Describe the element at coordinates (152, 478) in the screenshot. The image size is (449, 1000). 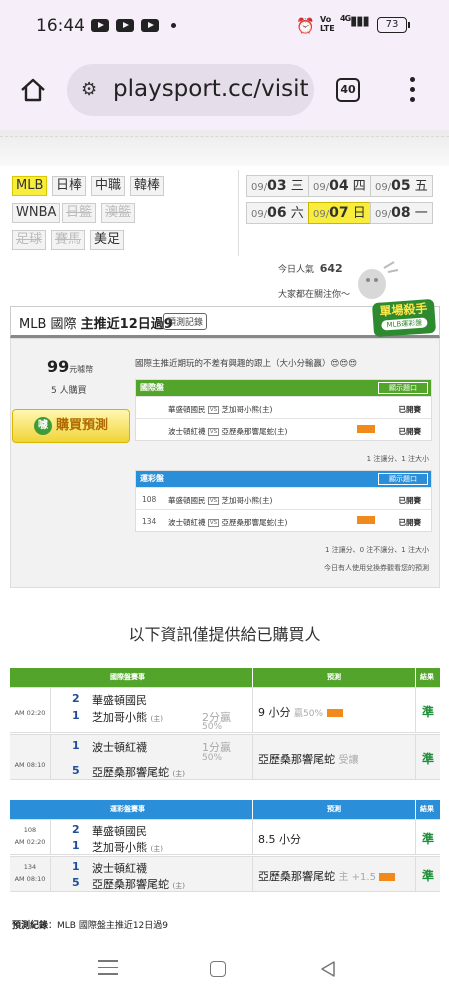
I see `lottery-market-title: 運彩盤` at that location.